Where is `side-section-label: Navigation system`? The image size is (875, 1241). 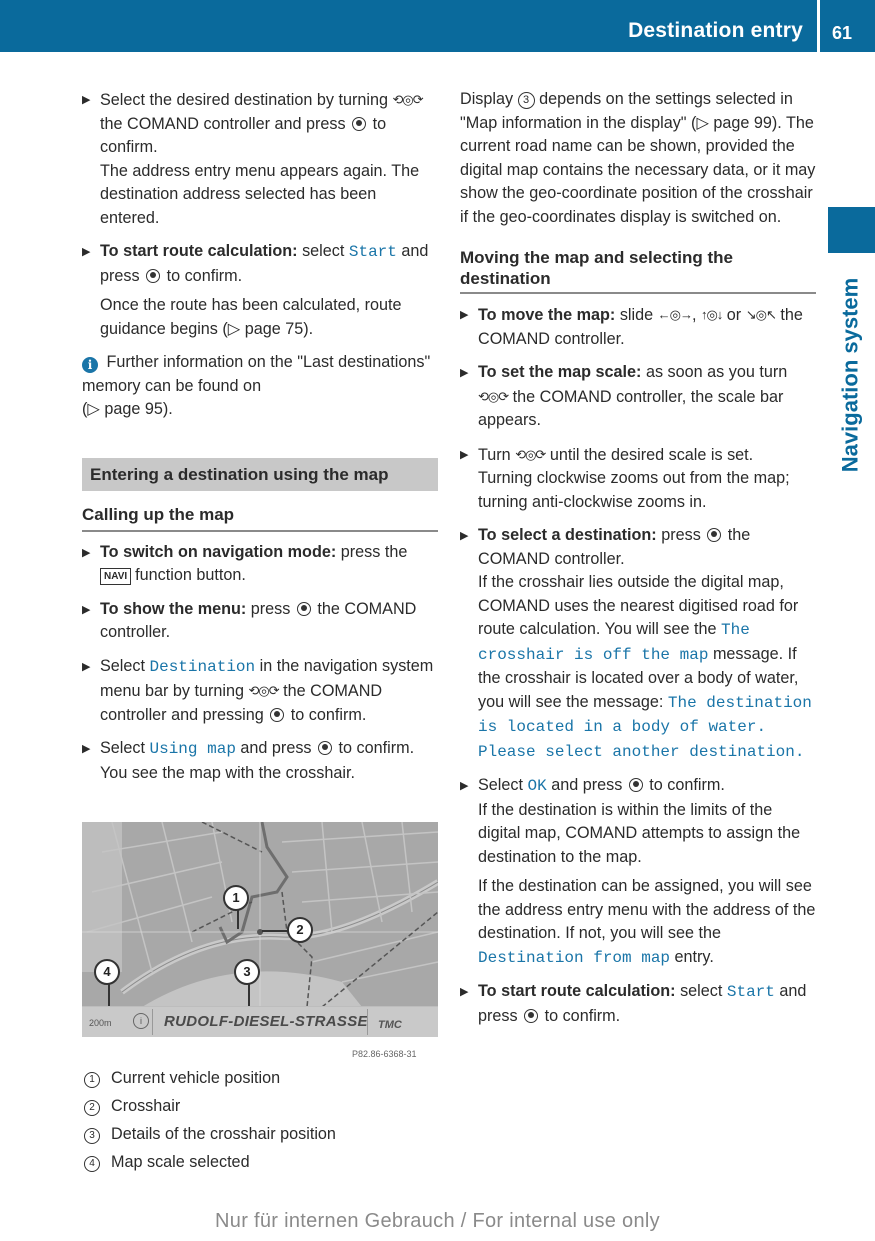 side-section-label: Navigation system is located at coordinates (850, 375).